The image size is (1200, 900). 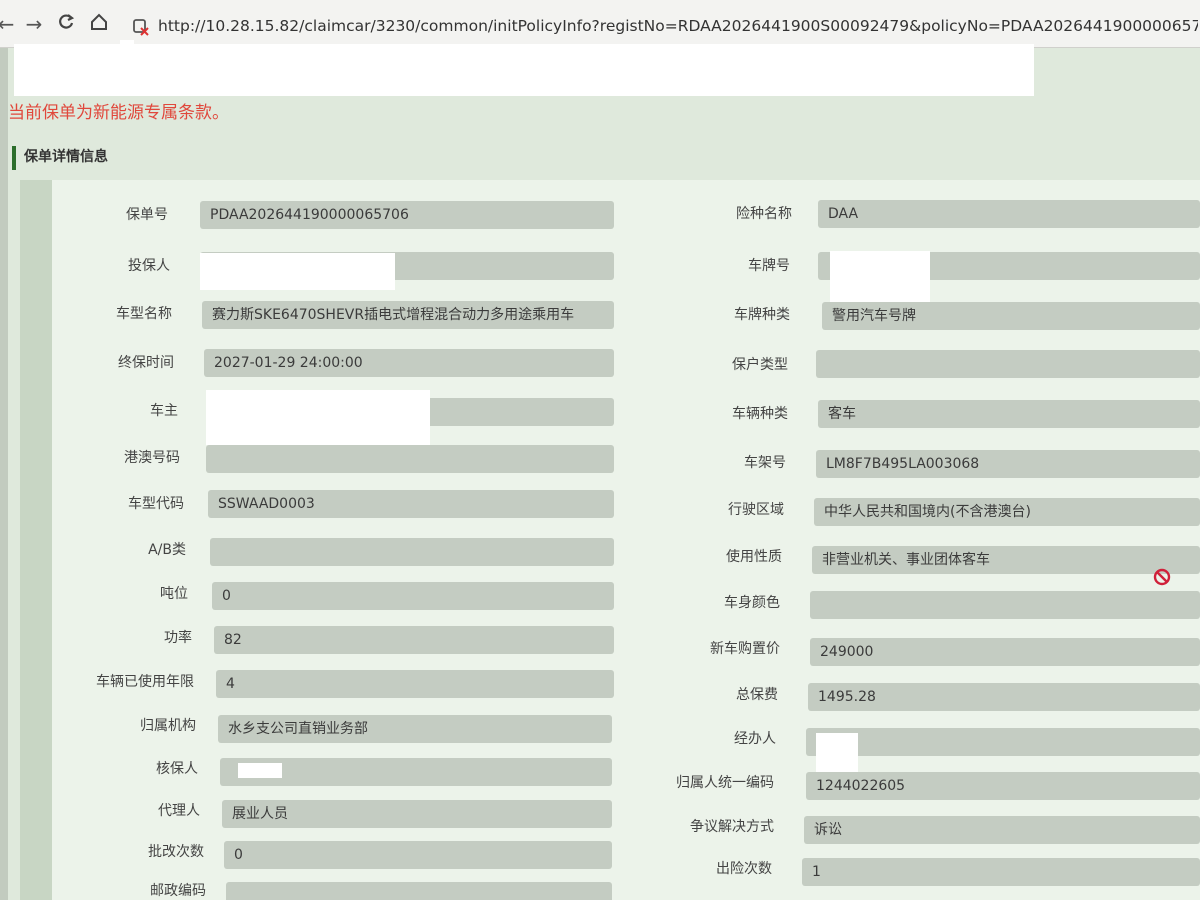 What do you see at coordinates (1006, 560) in the screenshot?
I see `use-nature-field: 非营业机关、事业团体客车` at bounding box center [1006, 560].